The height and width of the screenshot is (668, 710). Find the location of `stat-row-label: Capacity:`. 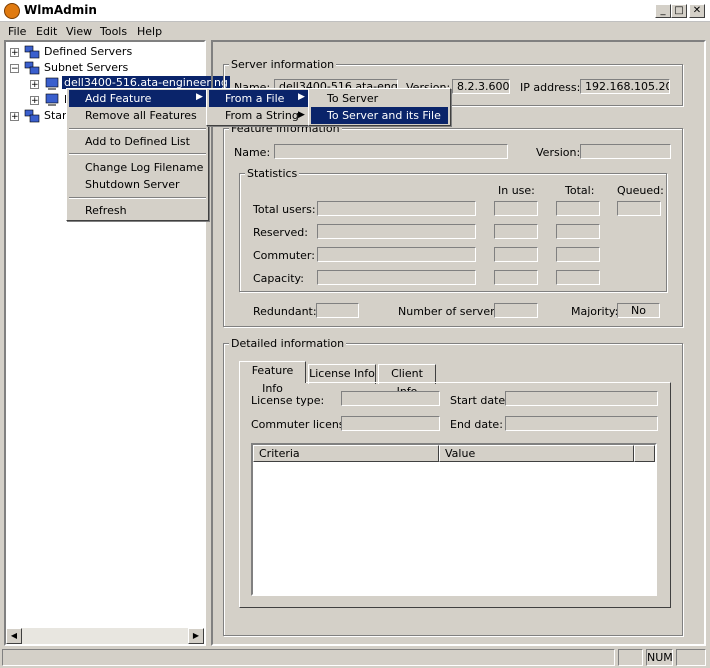

stat-row-label: Capacity: is located at coordinates (278, 278).